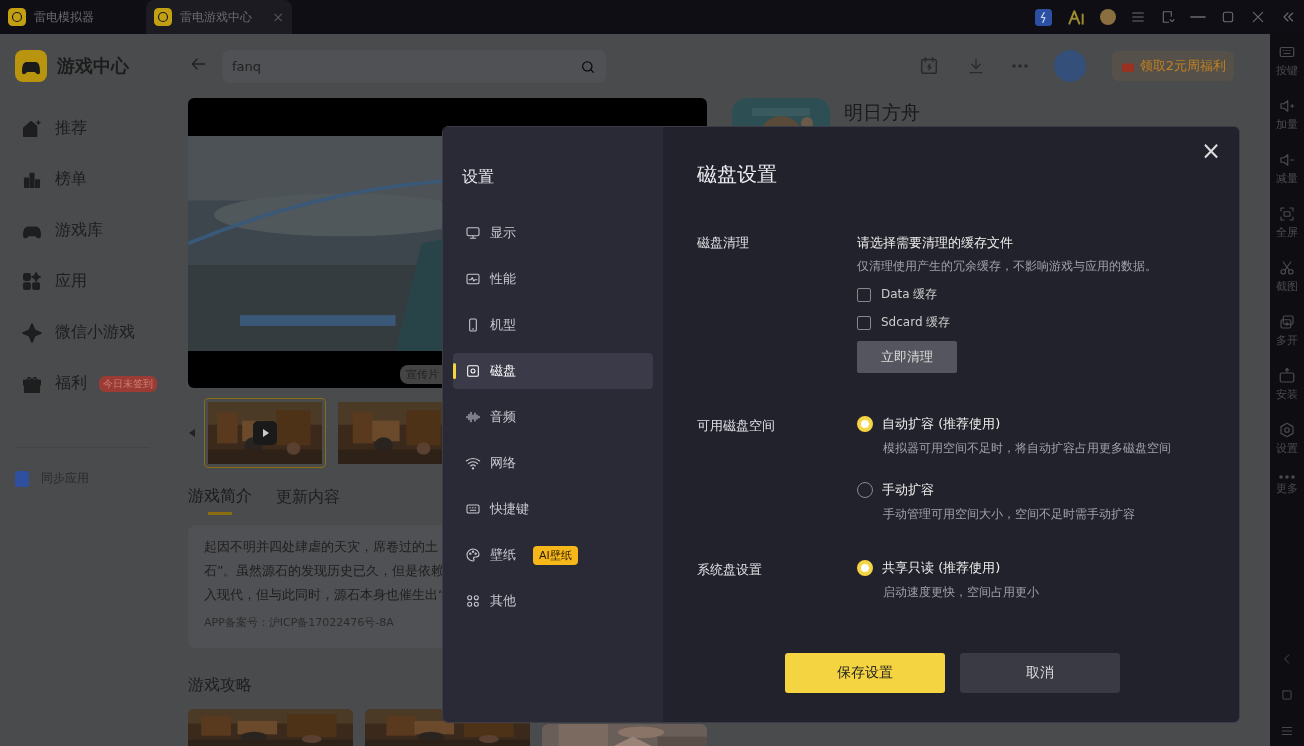 The image size is (1304, 746). Describe the element at coordinates (961, 592) in the screenshot. I see `hint-text: 启动速度更快，空间占用更小` at that location.